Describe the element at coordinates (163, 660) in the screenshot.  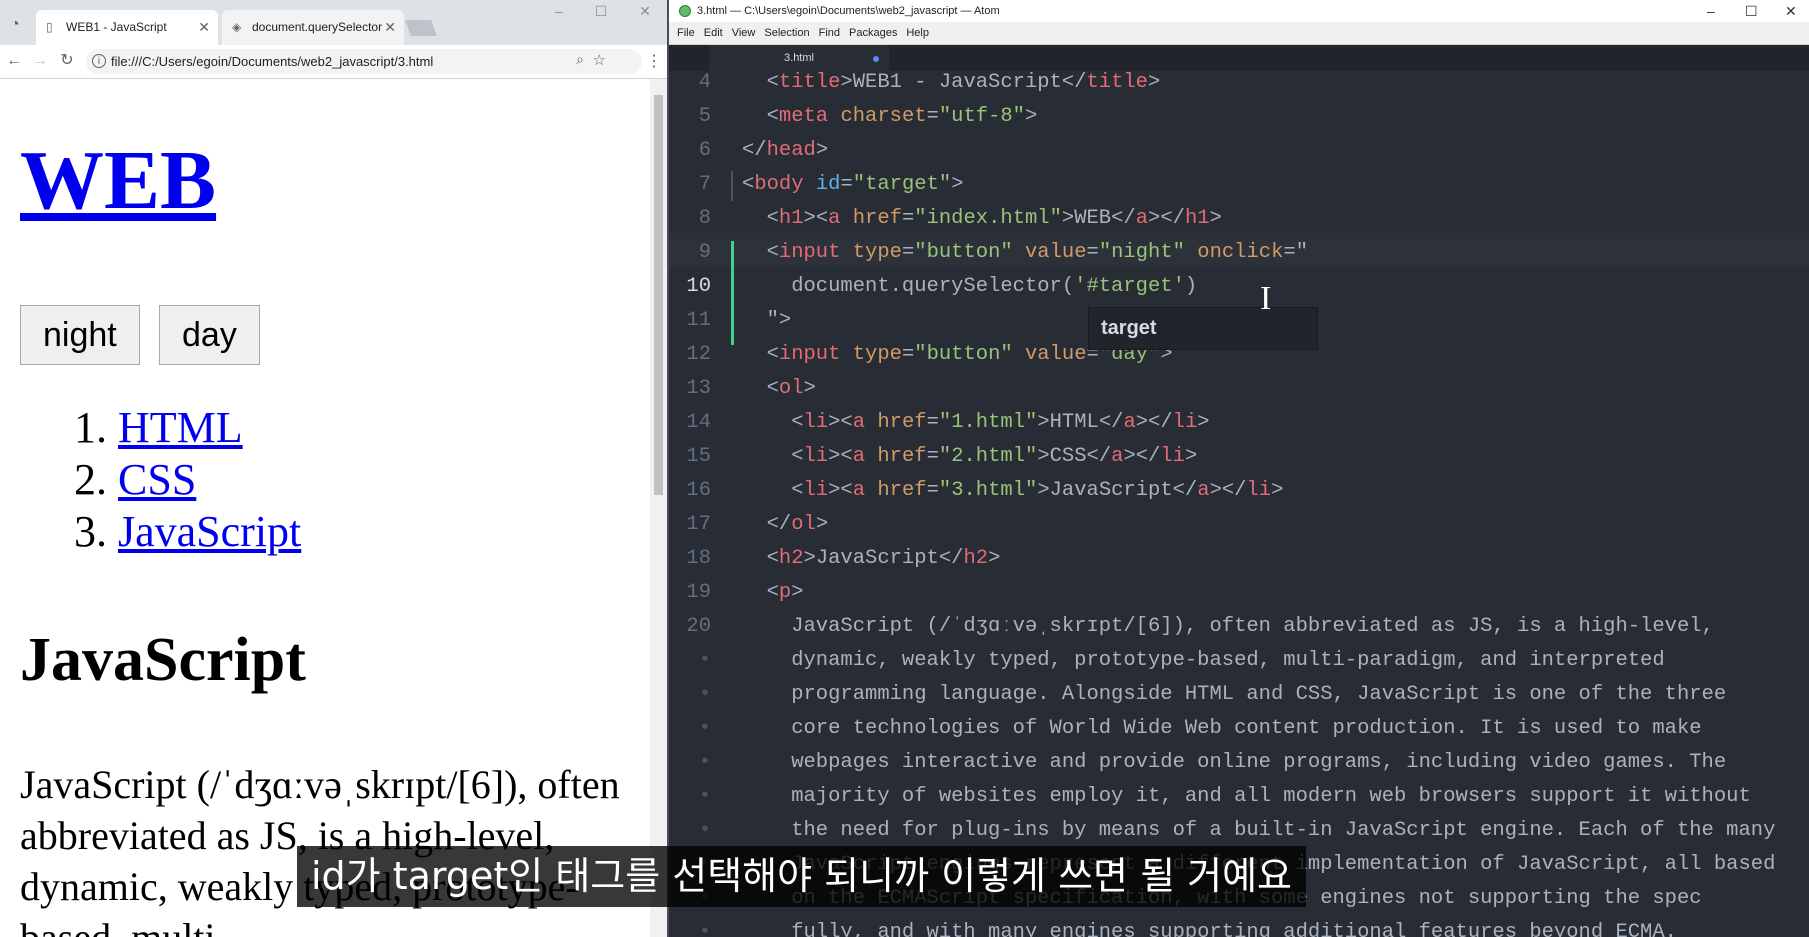
I see `section-heading: JavaScript` at that location.